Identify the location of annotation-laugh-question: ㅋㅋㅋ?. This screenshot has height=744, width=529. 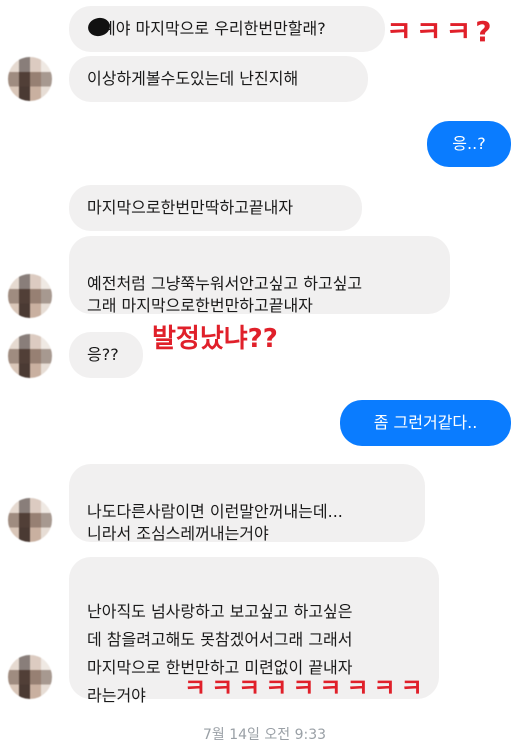
(441, 31).